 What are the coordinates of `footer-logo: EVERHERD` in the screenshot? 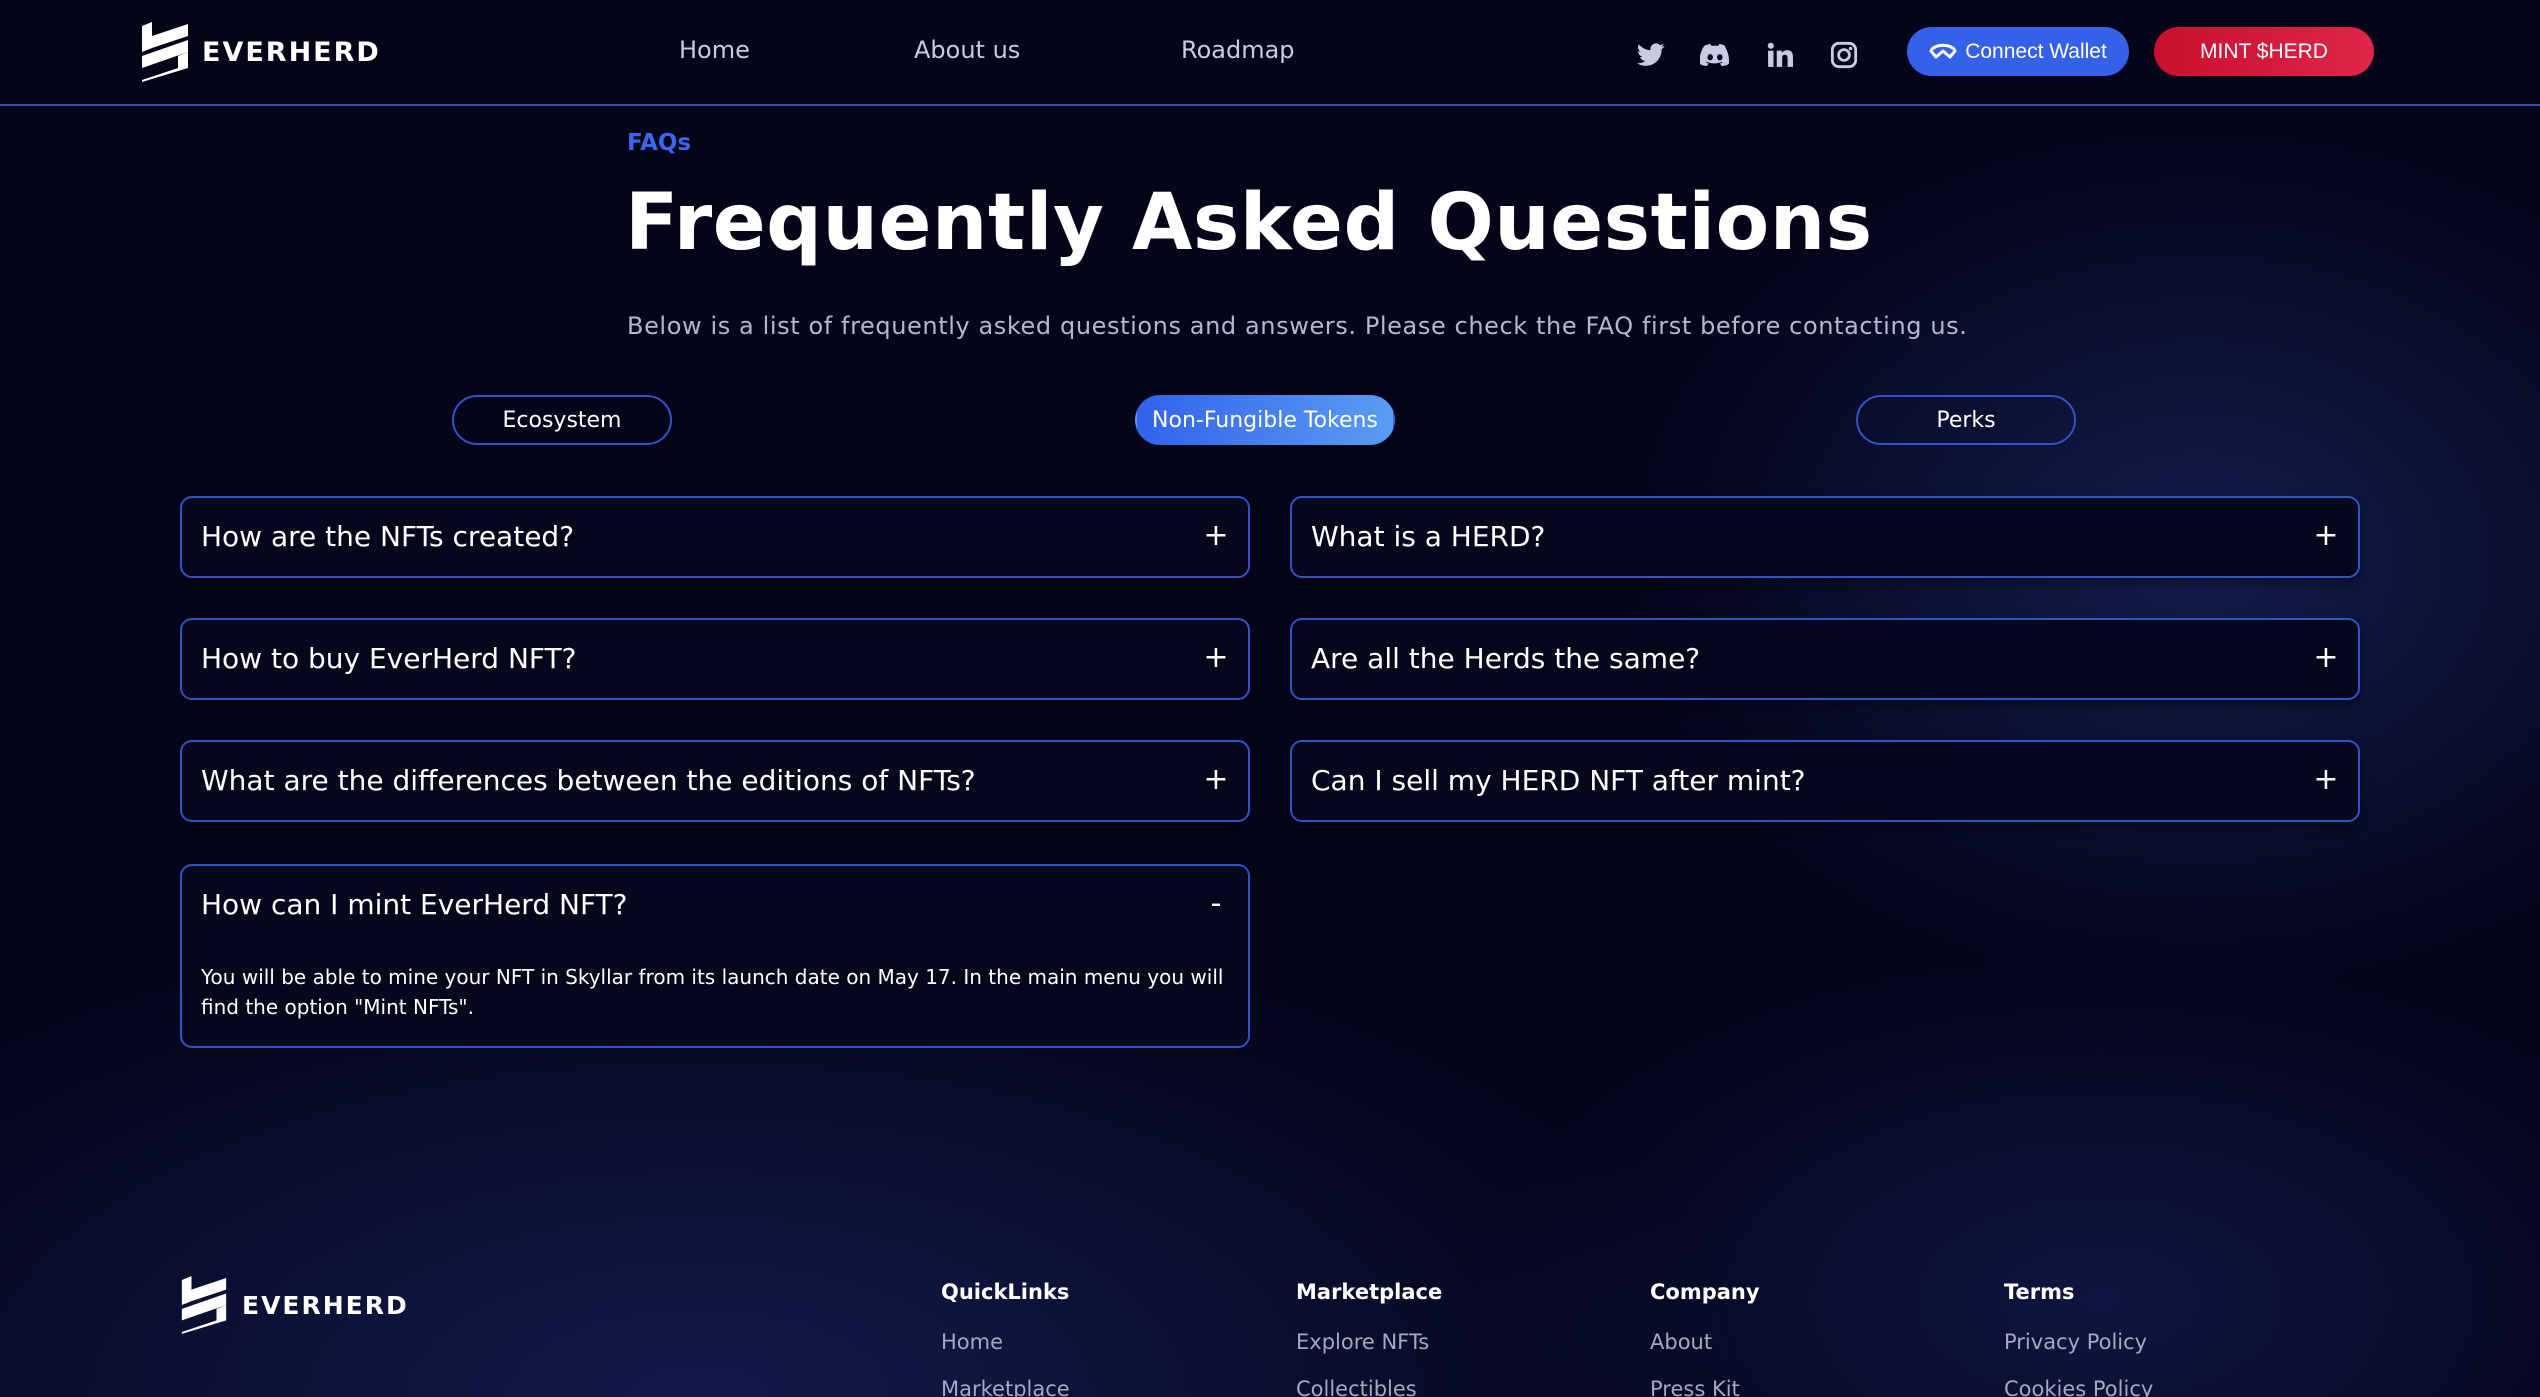 It's located at (293, 1305).